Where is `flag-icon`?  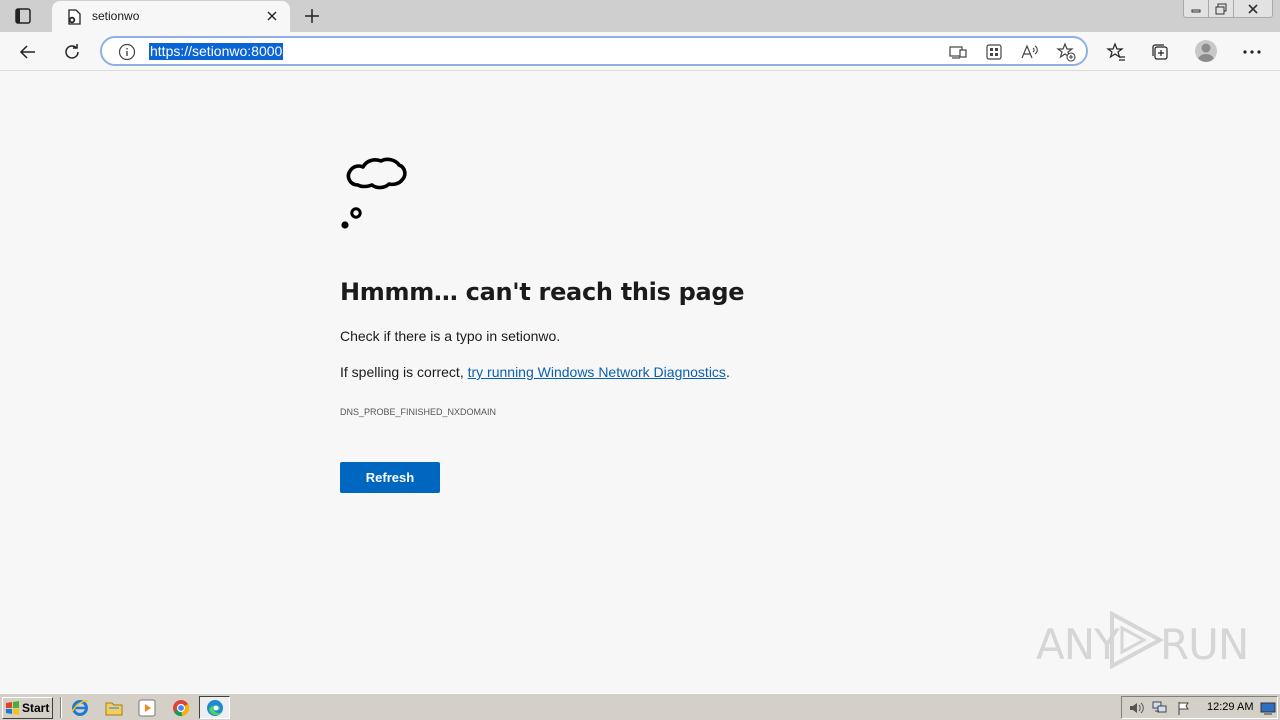
flag-icon is located at coordinates (1184, 708).